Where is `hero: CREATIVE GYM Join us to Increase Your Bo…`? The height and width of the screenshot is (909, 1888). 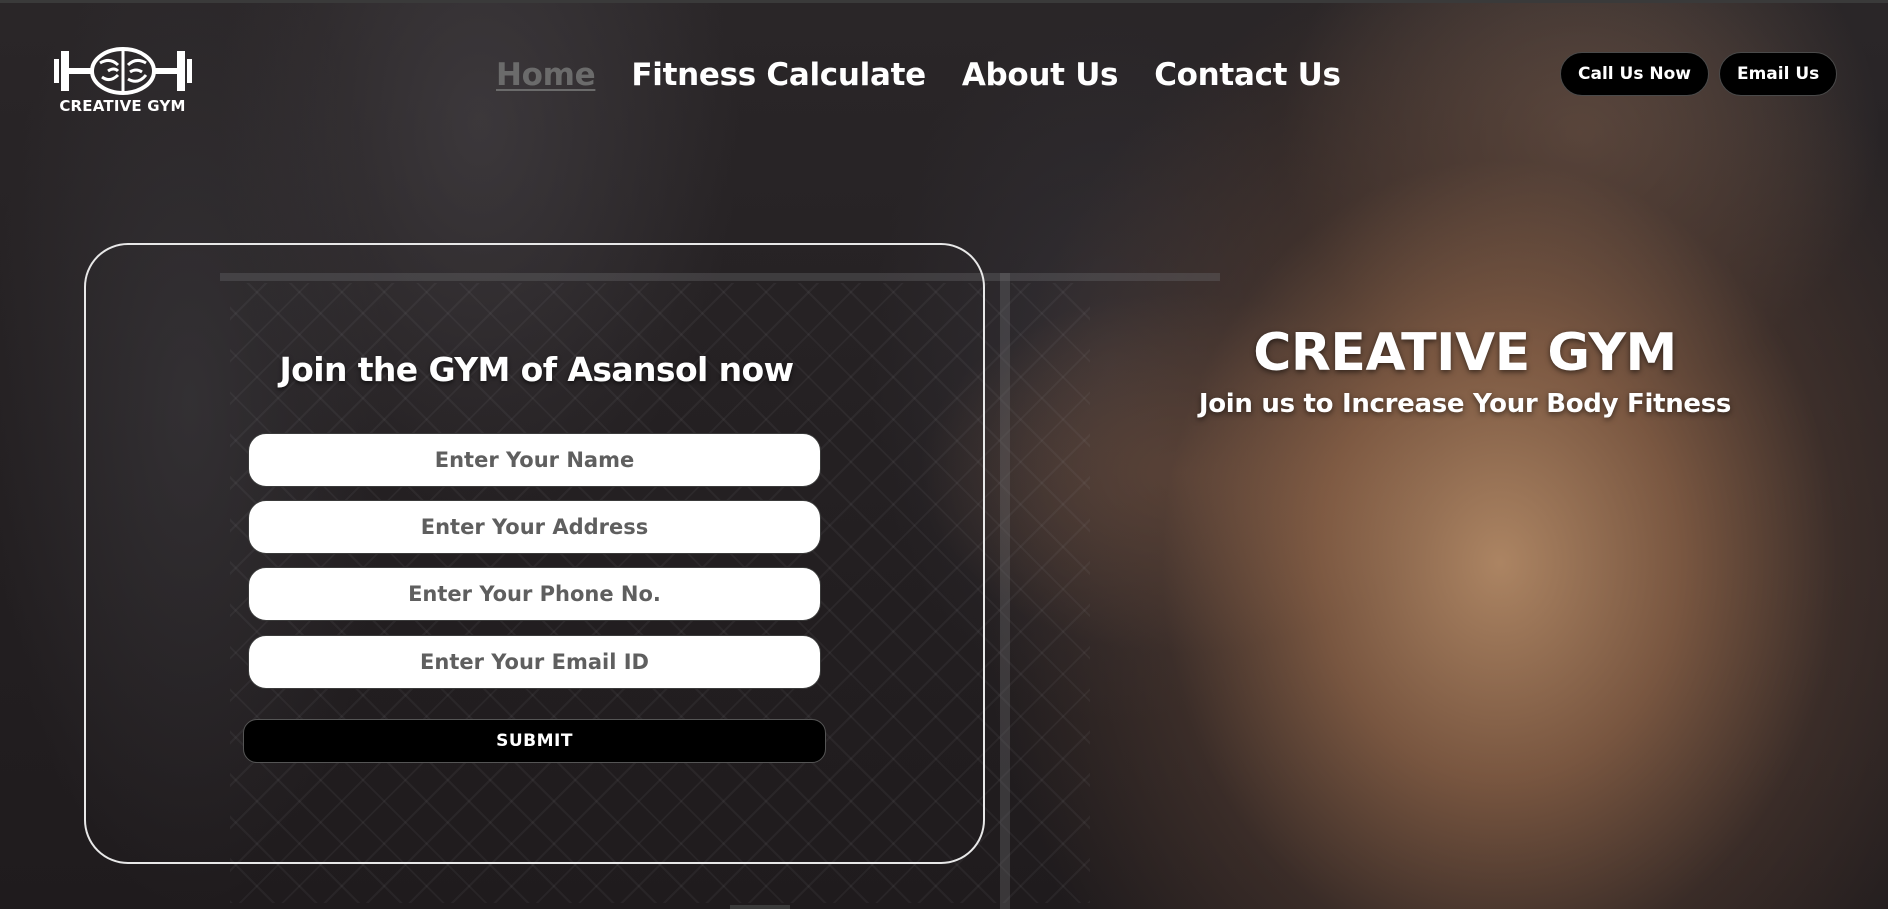
hero: CREATIVE GYM Join us to Increase Your Bo… is located at coordinates (1465, 370).